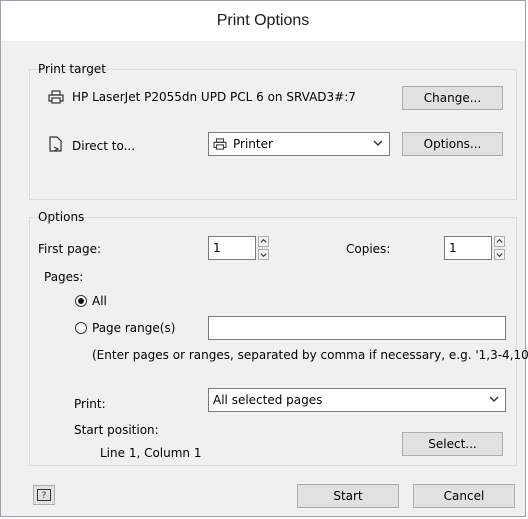 This screenshot has width=528, height=519. Describe the element at coordinates (81, 301) in the screenshot. I see `radio-all` at that location.